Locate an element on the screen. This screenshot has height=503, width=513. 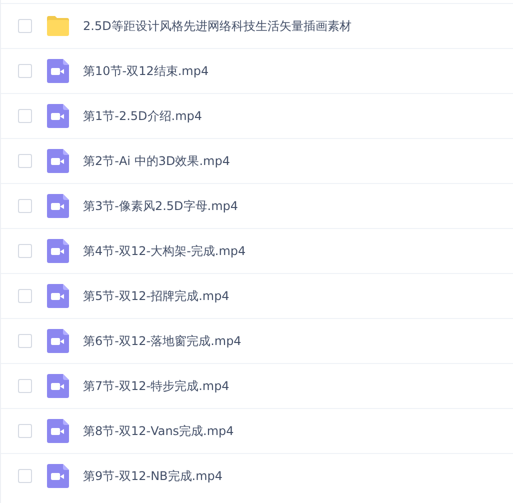
folder-icon is located at coordinates (58, 26).